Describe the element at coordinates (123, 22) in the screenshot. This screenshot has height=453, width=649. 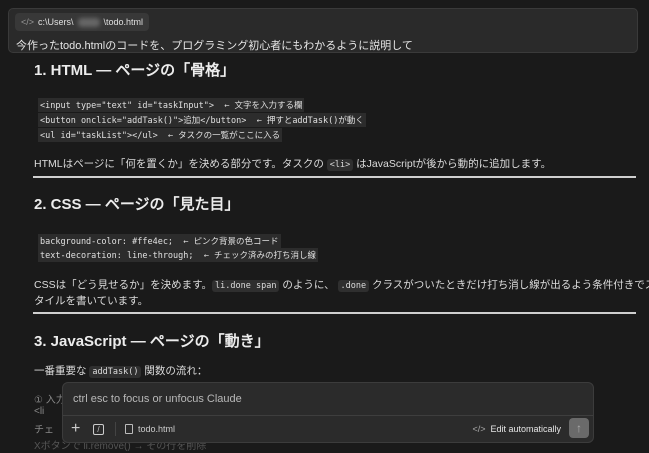
I see `file-path-suffix: \todo.html` at that location.